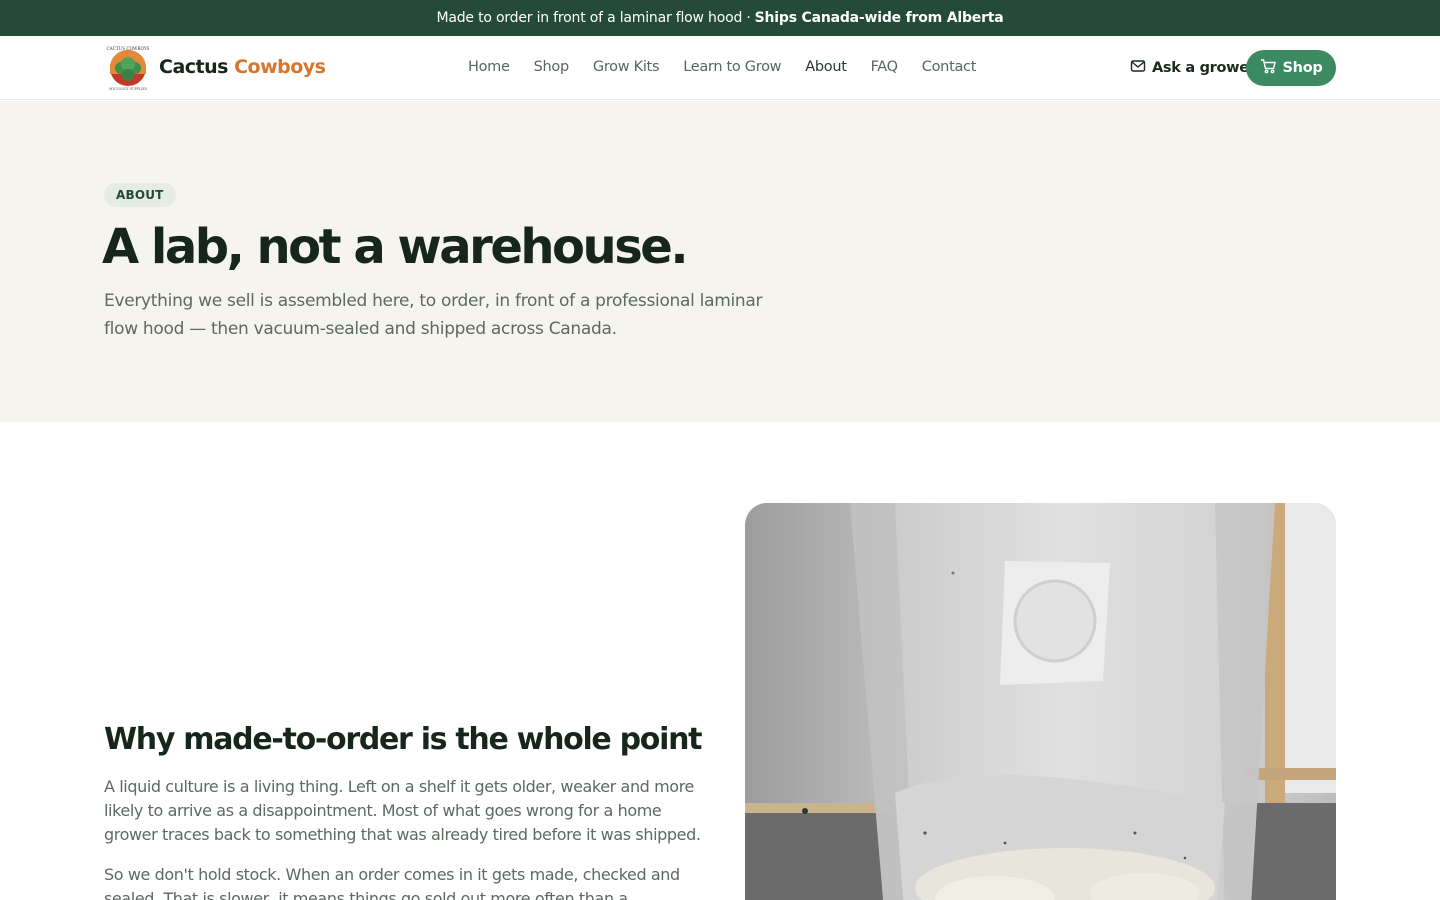  What do you see at coordinates (552, 67) in the screenshot?
I see `nav-shop: Shop` at bounding box center [552, 67].